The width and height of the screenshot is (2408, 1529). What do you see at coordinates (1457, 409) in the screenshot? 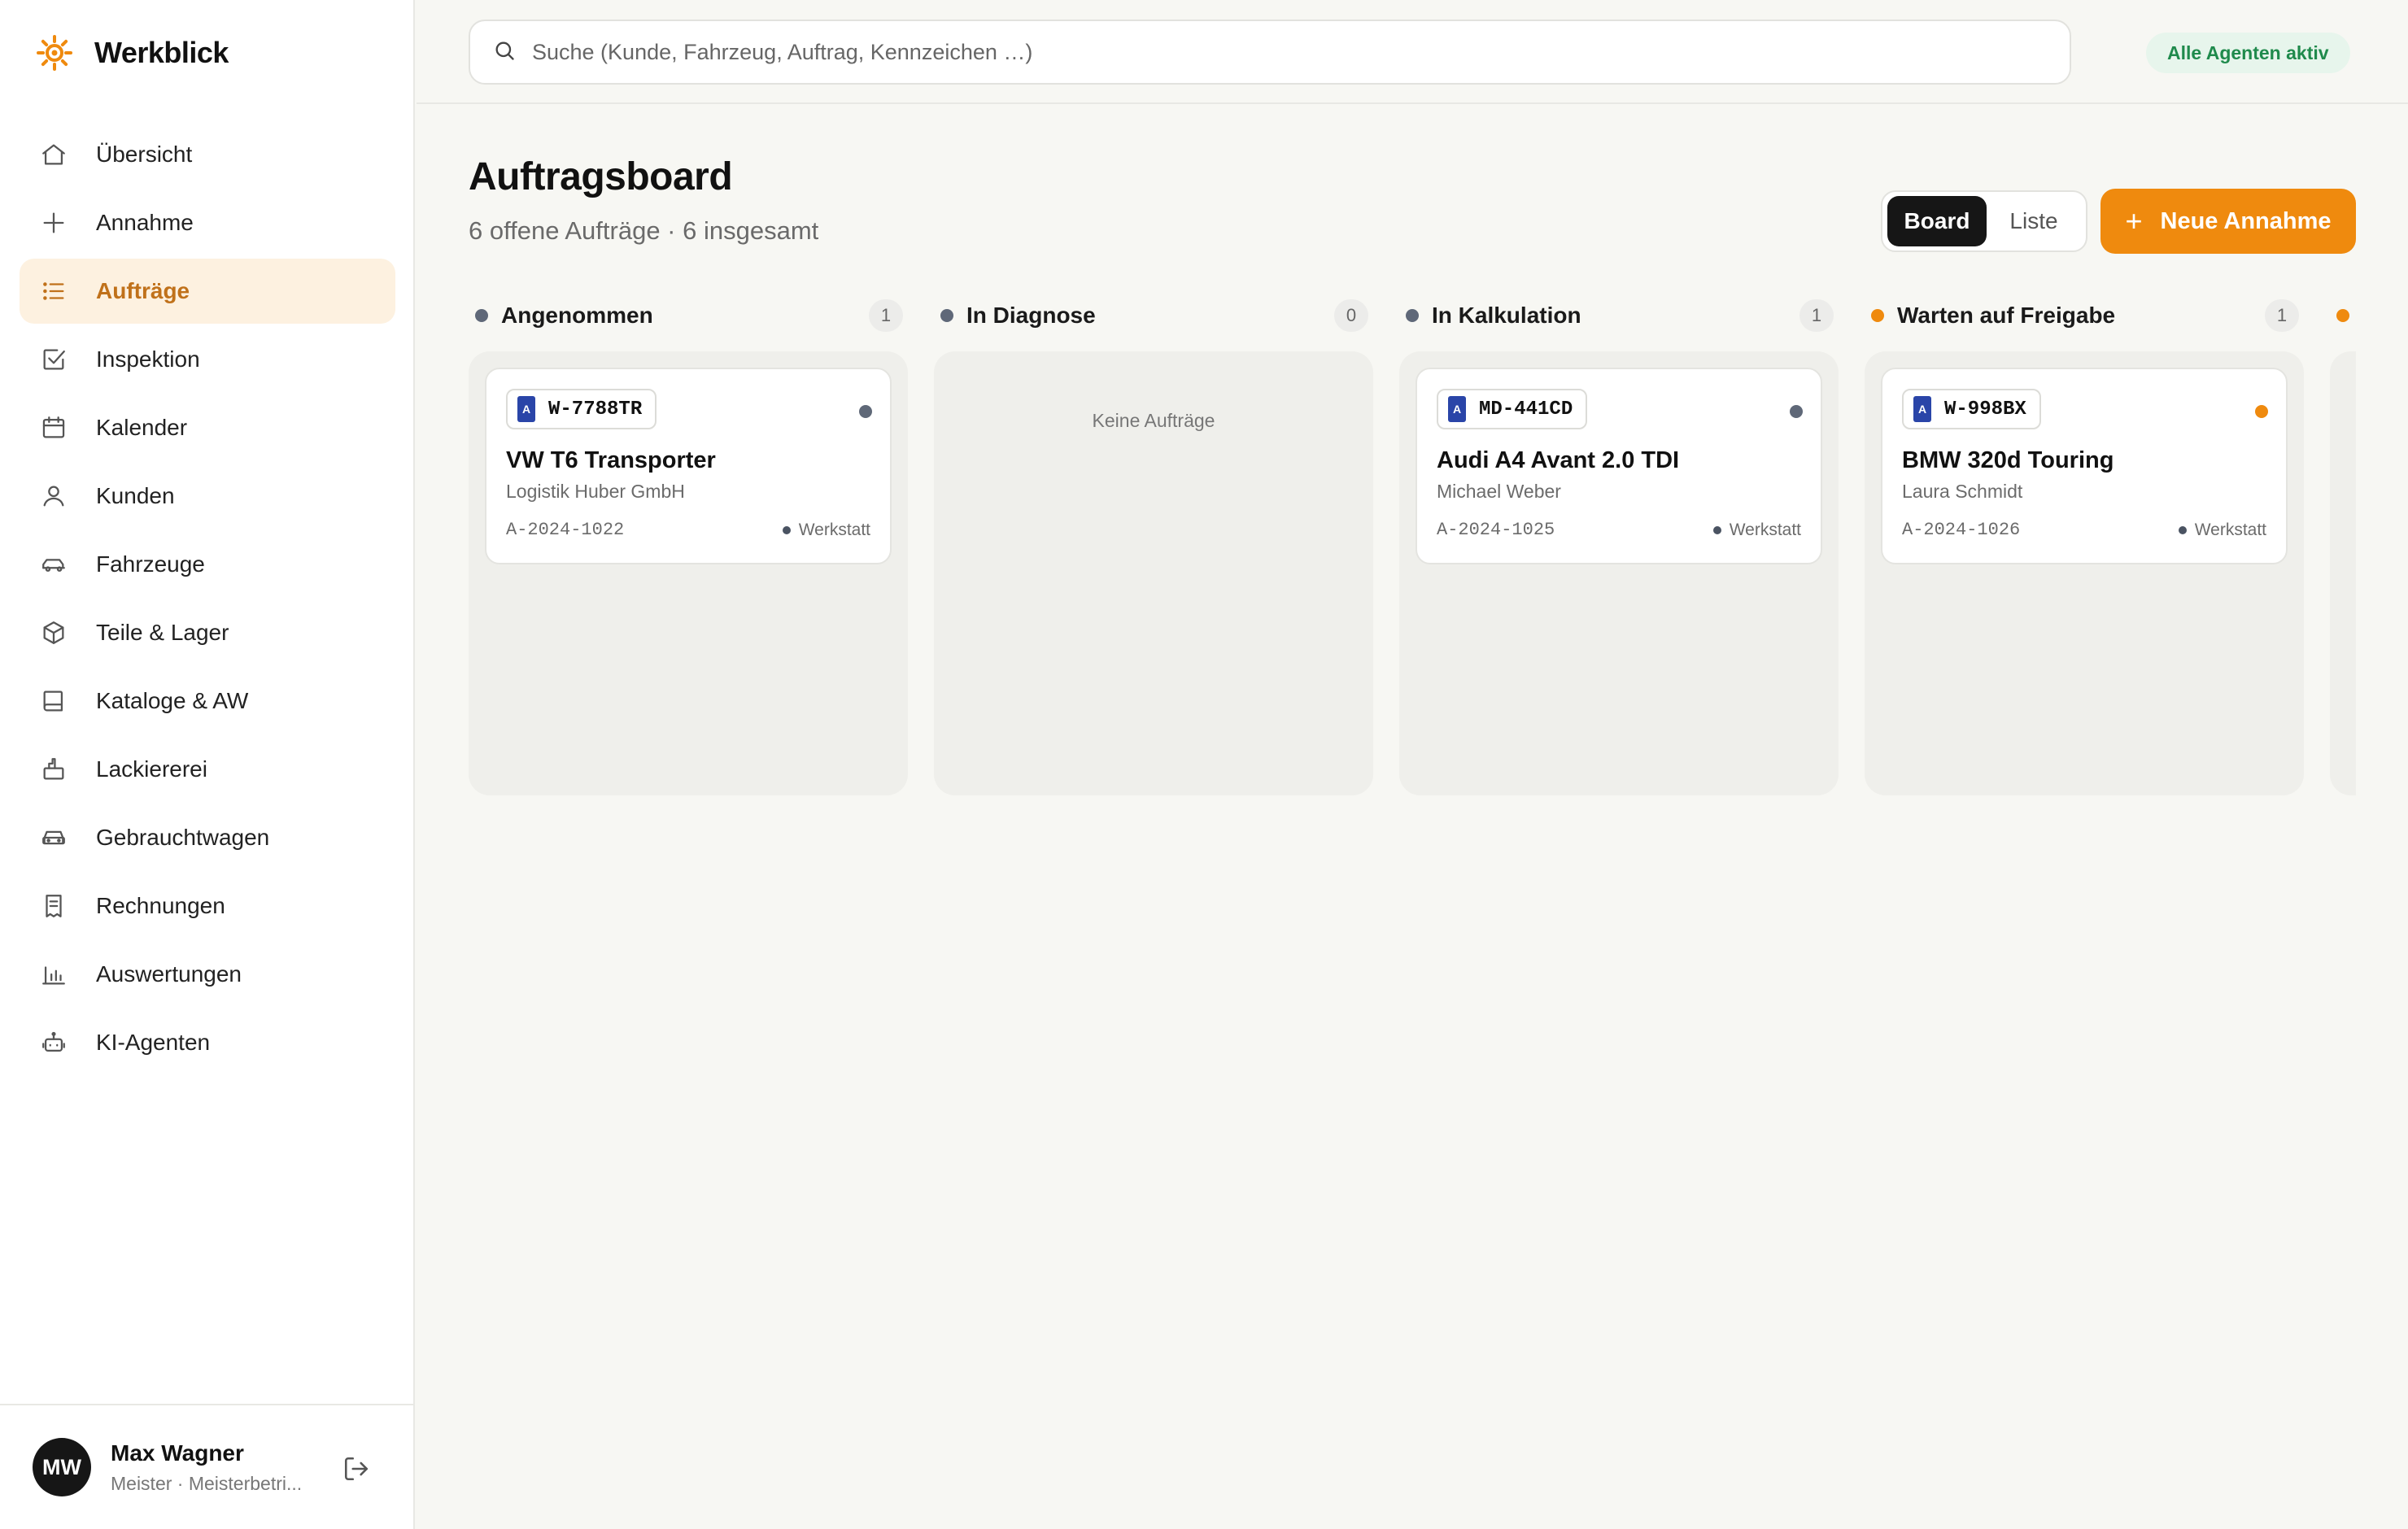
I see `plate-country-badge: A` at bounding box center [1457, 409].